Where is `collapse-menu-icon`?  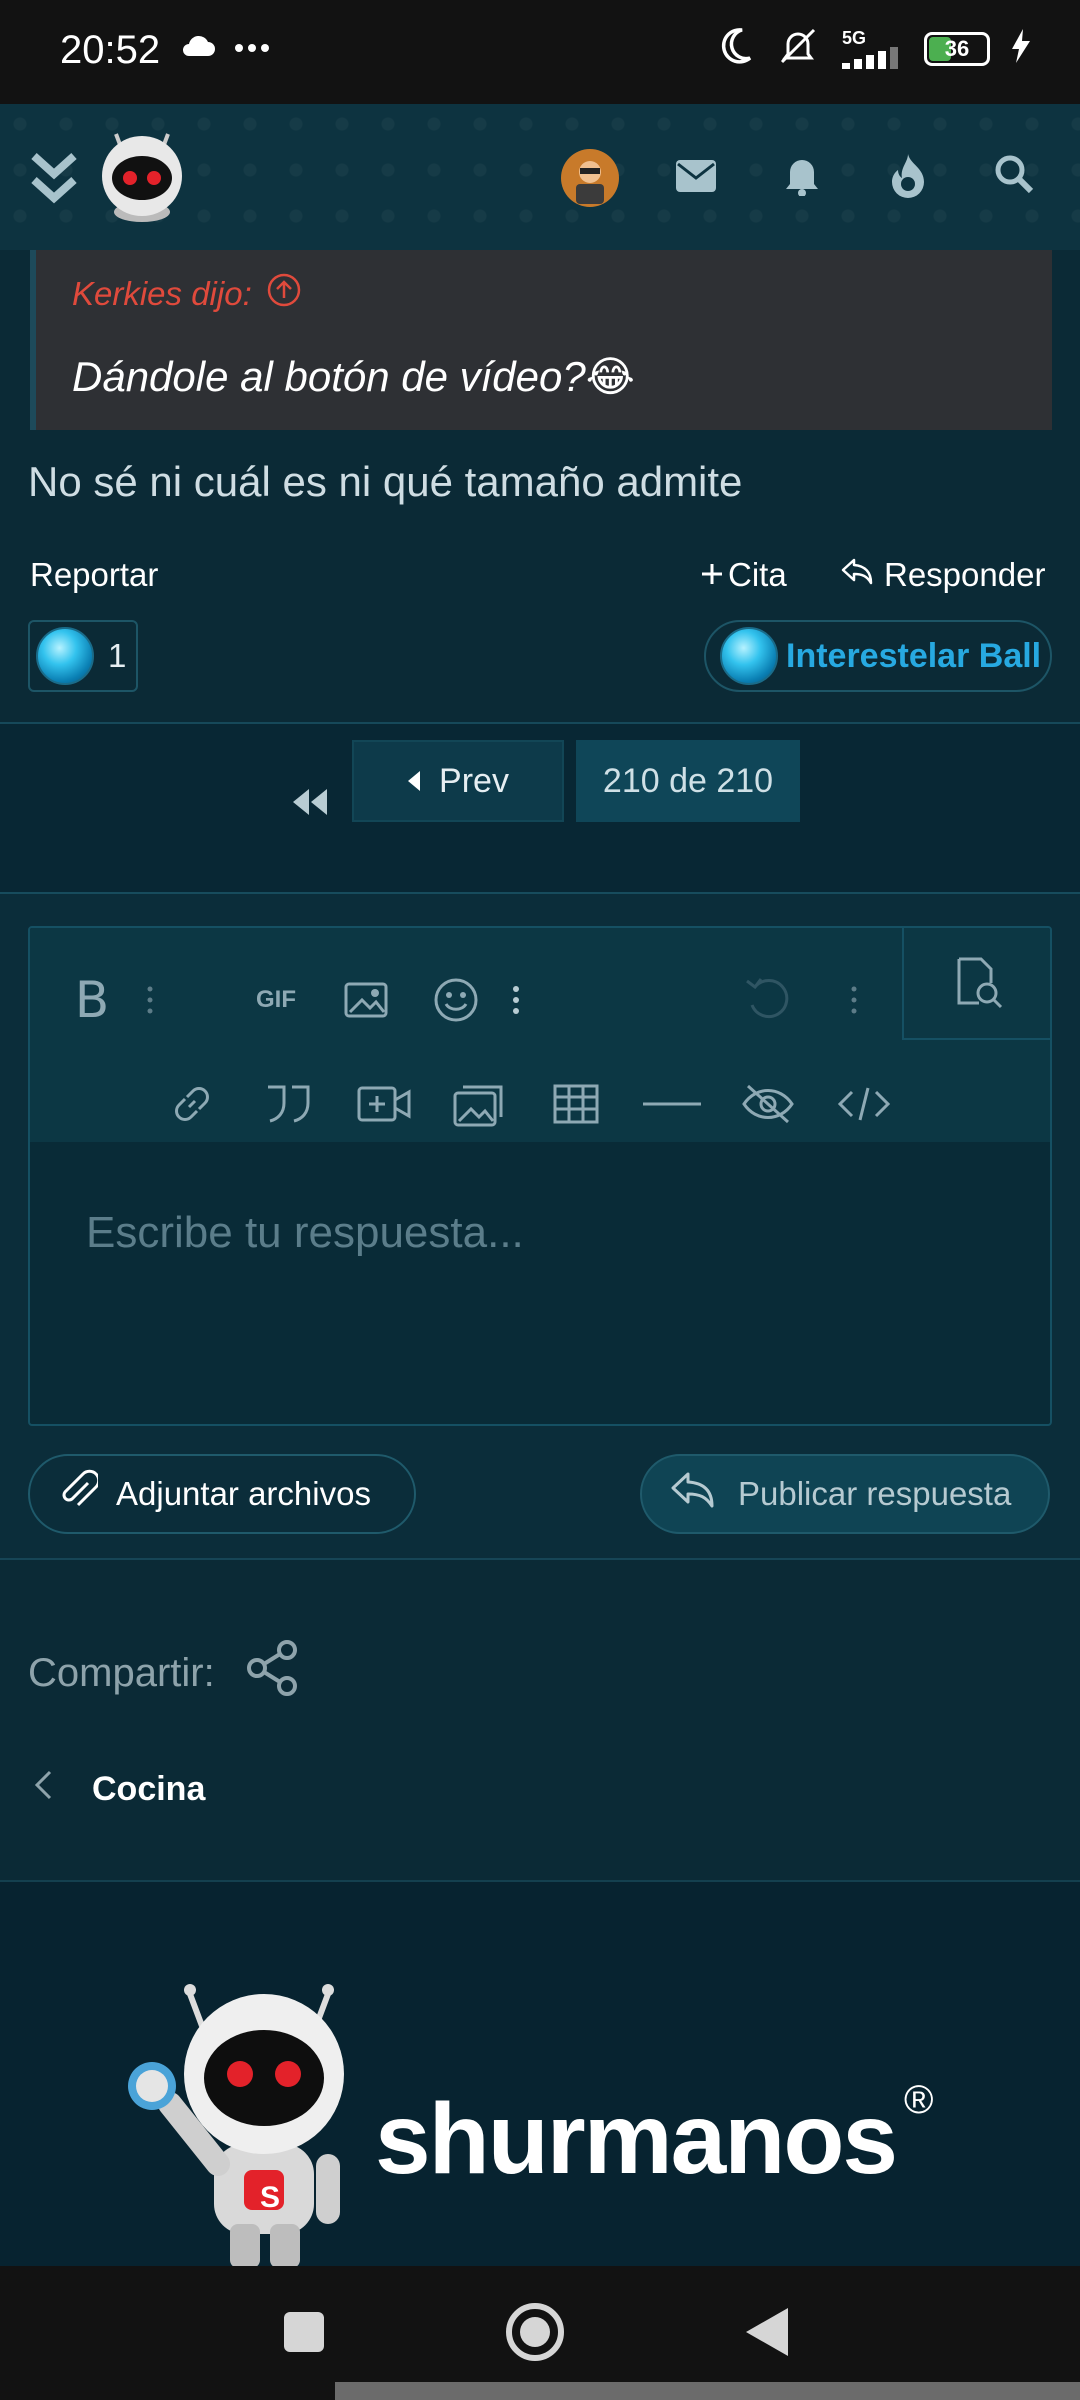
collapse-menu-icon is located at coordinates (54, 181).